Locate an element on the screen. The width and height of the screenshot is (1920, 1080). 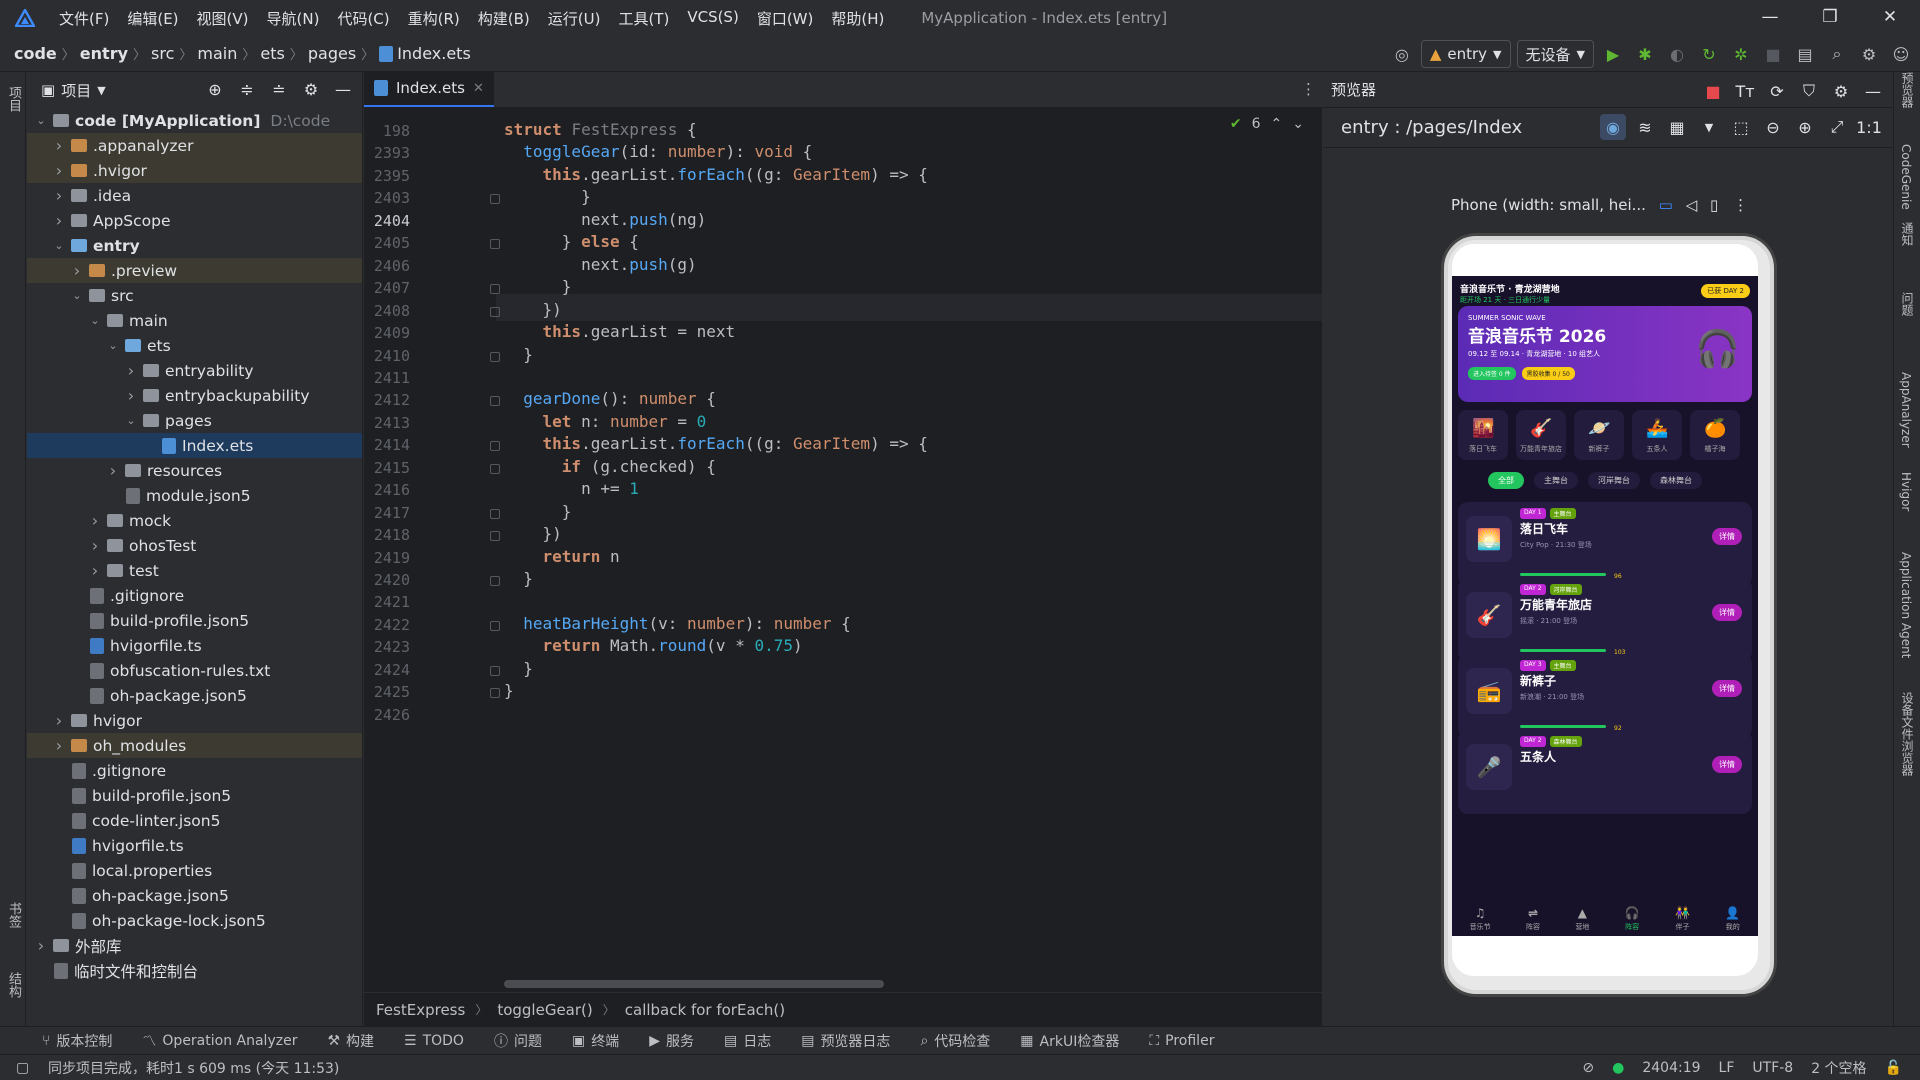
indent-setting: 2 个空格 is located at coordinates (1838, 1068).